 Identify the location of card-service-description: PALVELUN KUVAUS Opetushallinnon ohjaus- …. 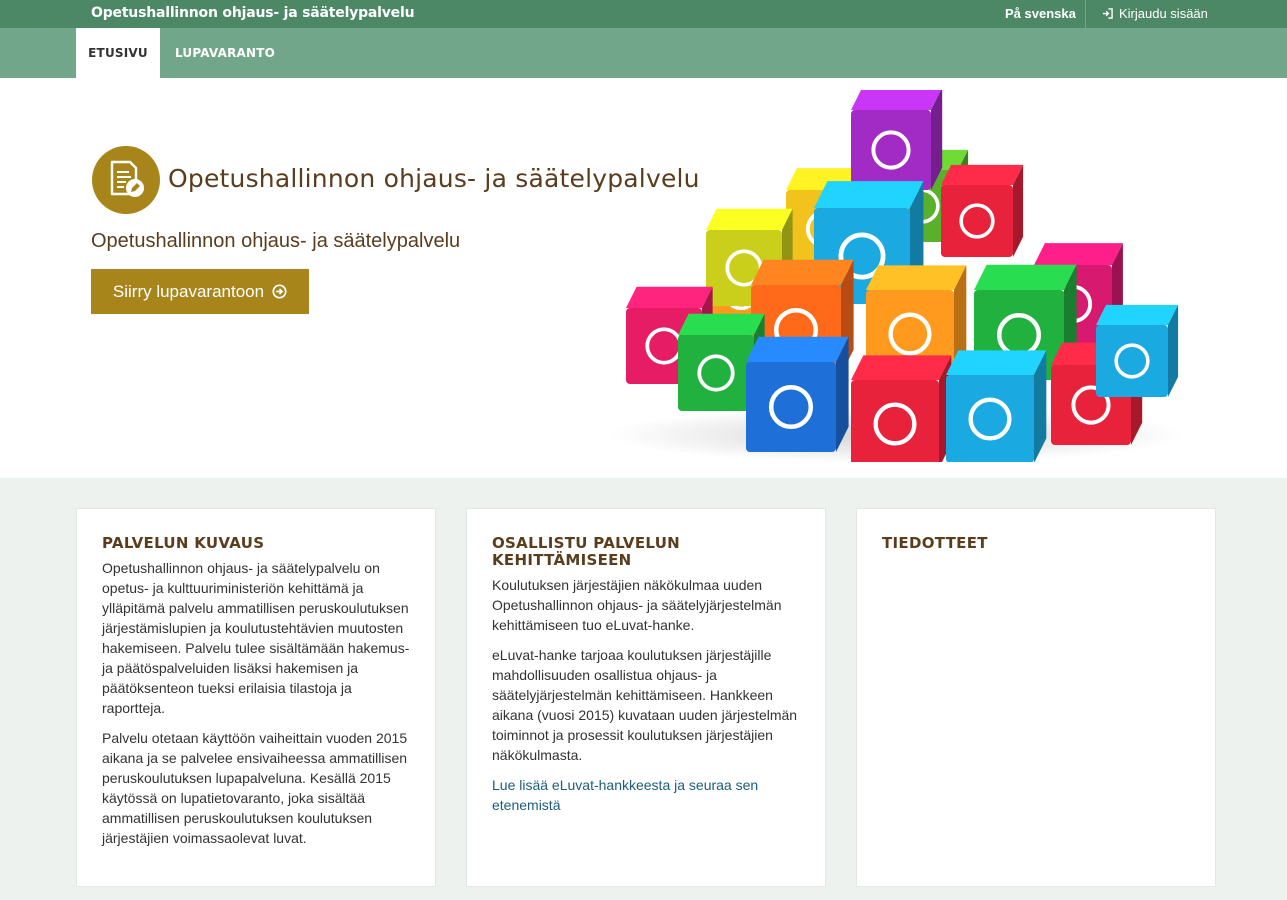
(256, 697).